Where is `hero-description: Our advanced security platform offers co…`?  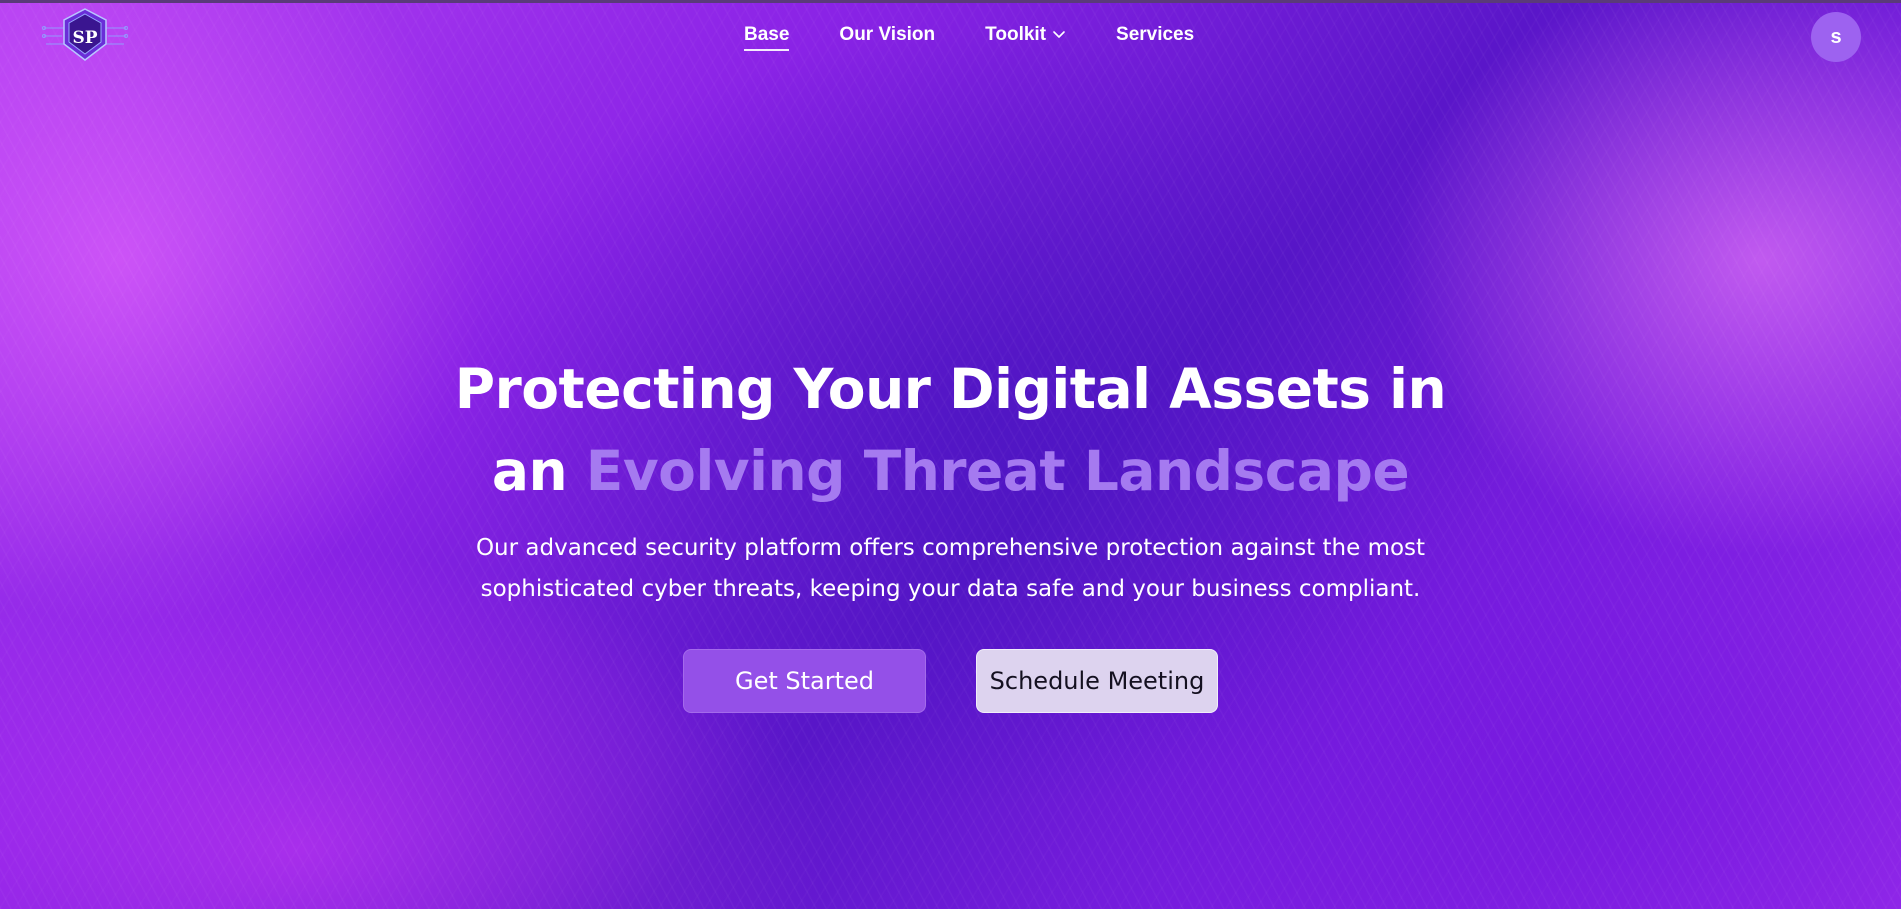 hero-description: Our advanced security platform offers co… is located at coordinates (950, 569).